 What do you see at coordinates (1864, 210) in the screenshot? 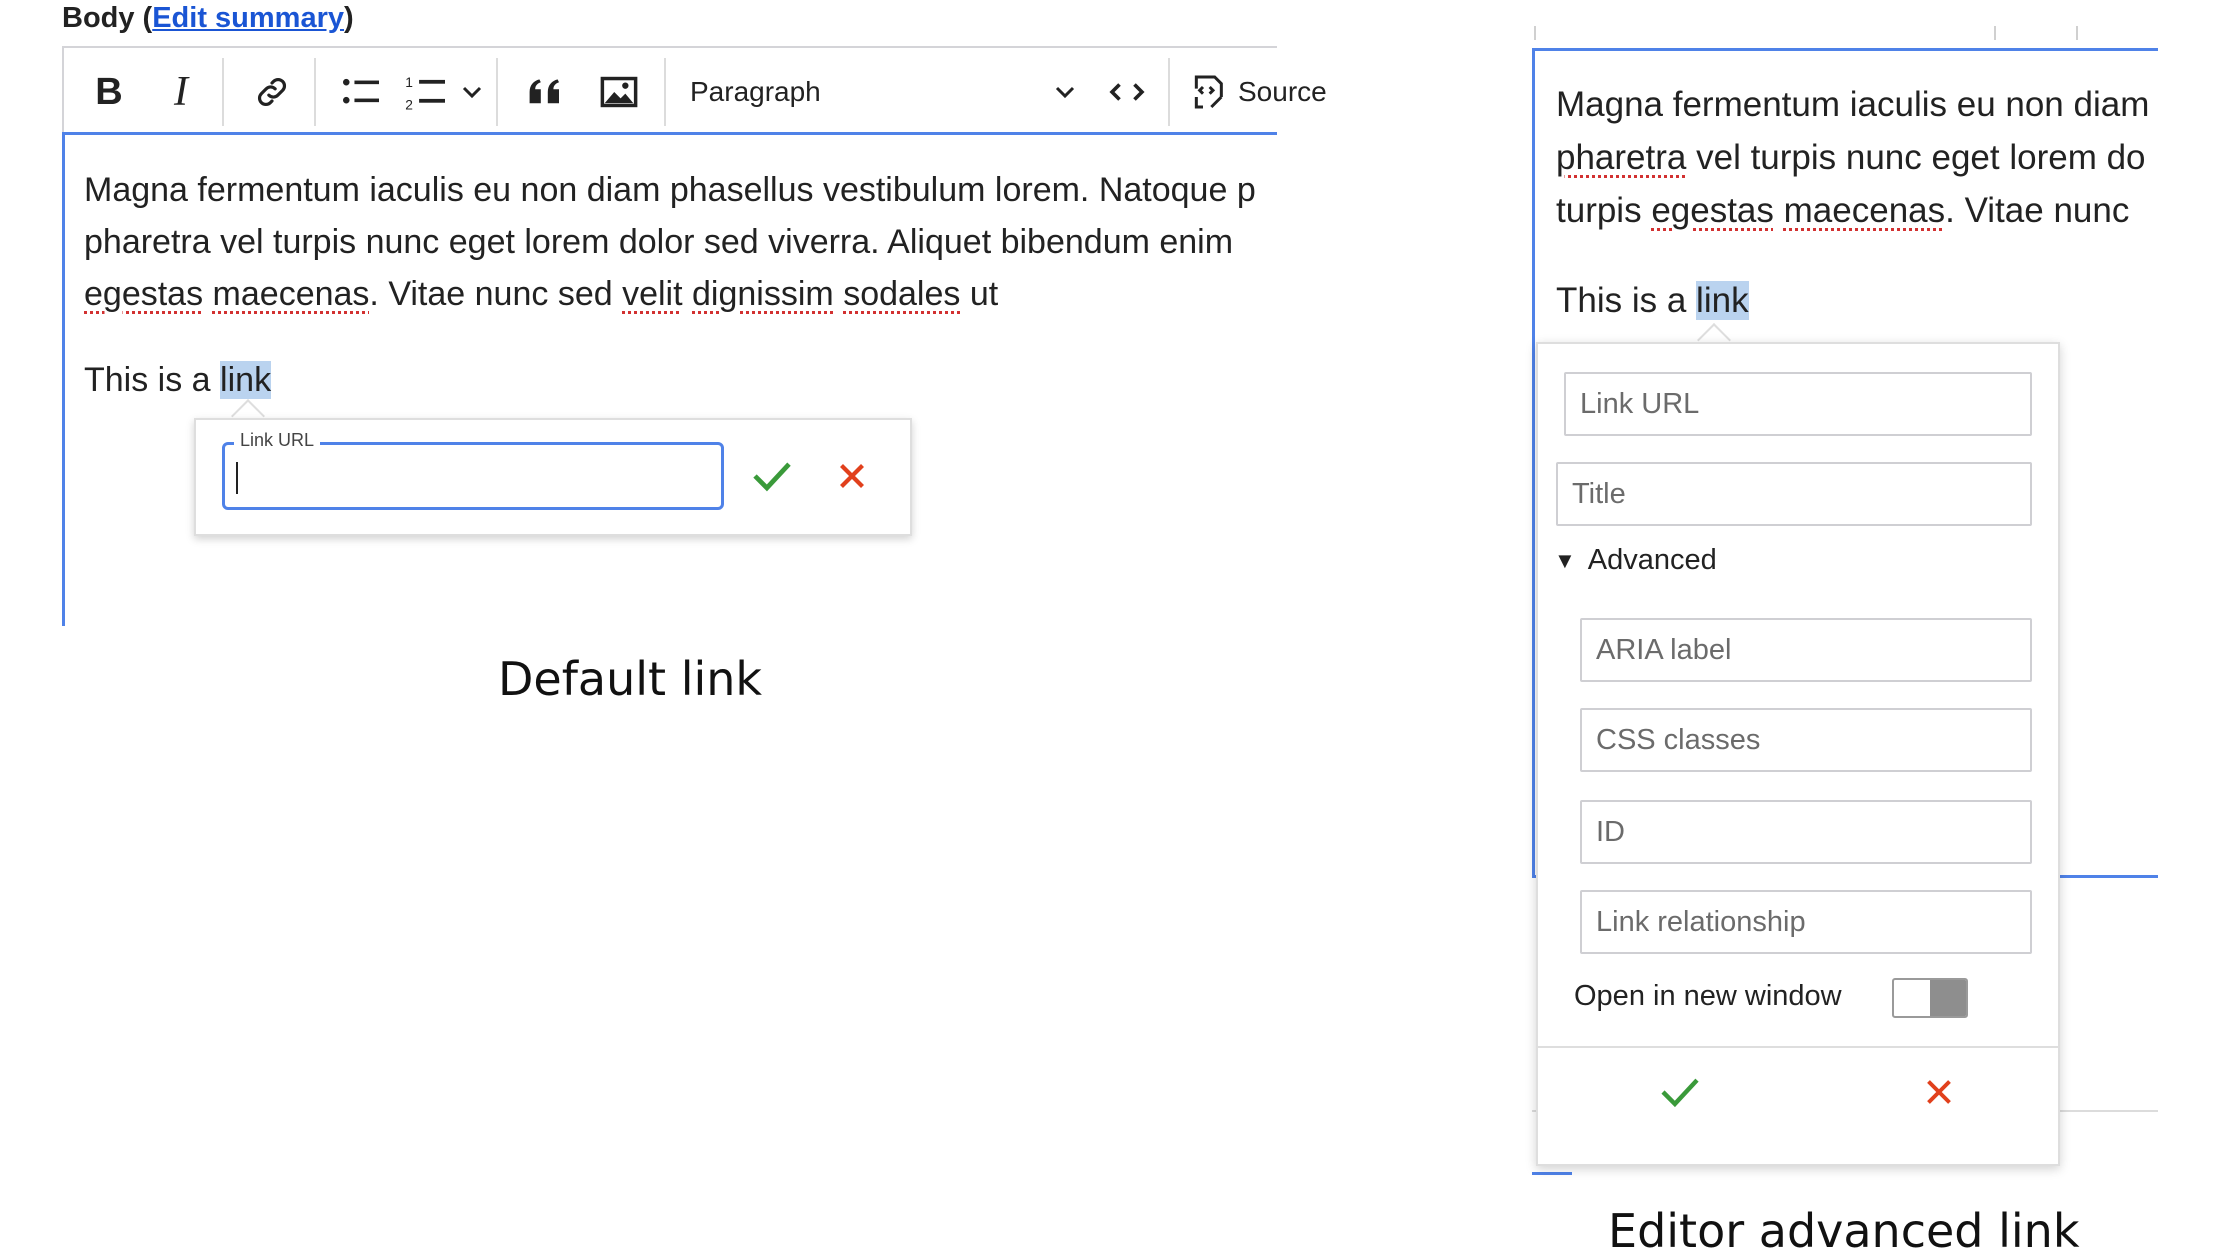
I see `misspelled-word: maecenas` at bounding box center [1864, 210].